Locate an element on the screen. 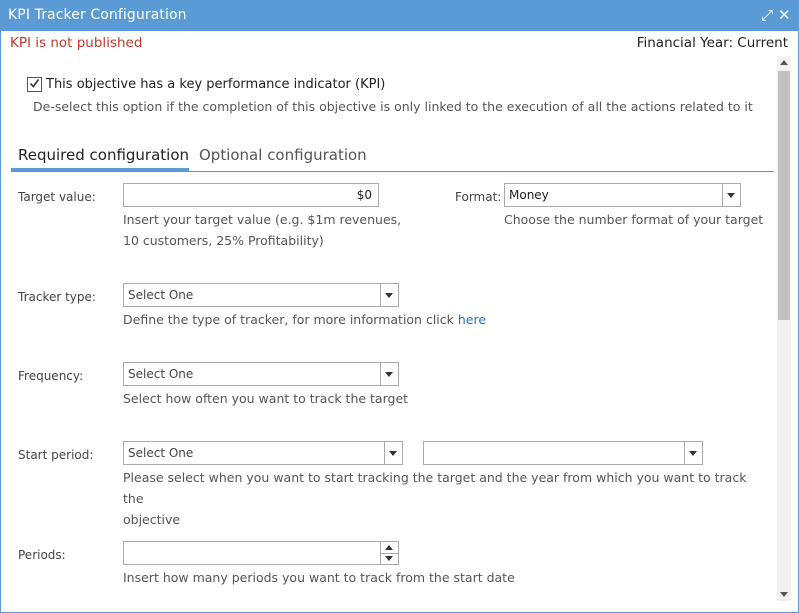 The image size is (799, 613). publish-status: KPI is not published is located at coordinates (76, 43).